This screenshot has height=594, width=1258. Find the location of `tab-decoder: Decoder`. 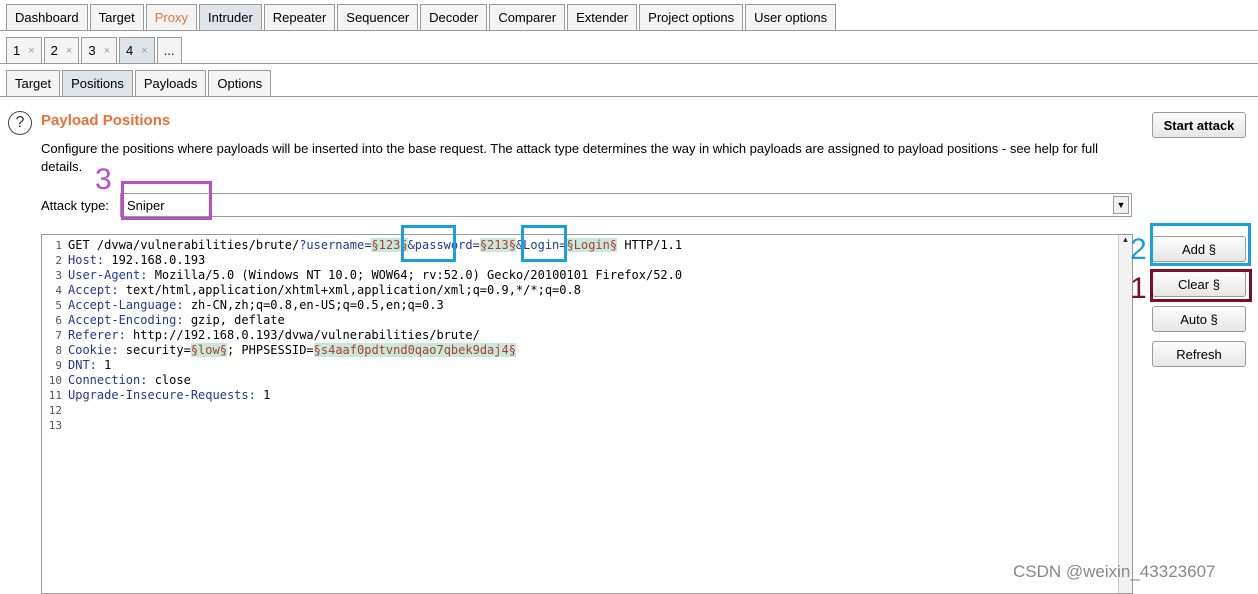

tab-decoder: Decoder is located at coordinates (454, 17).